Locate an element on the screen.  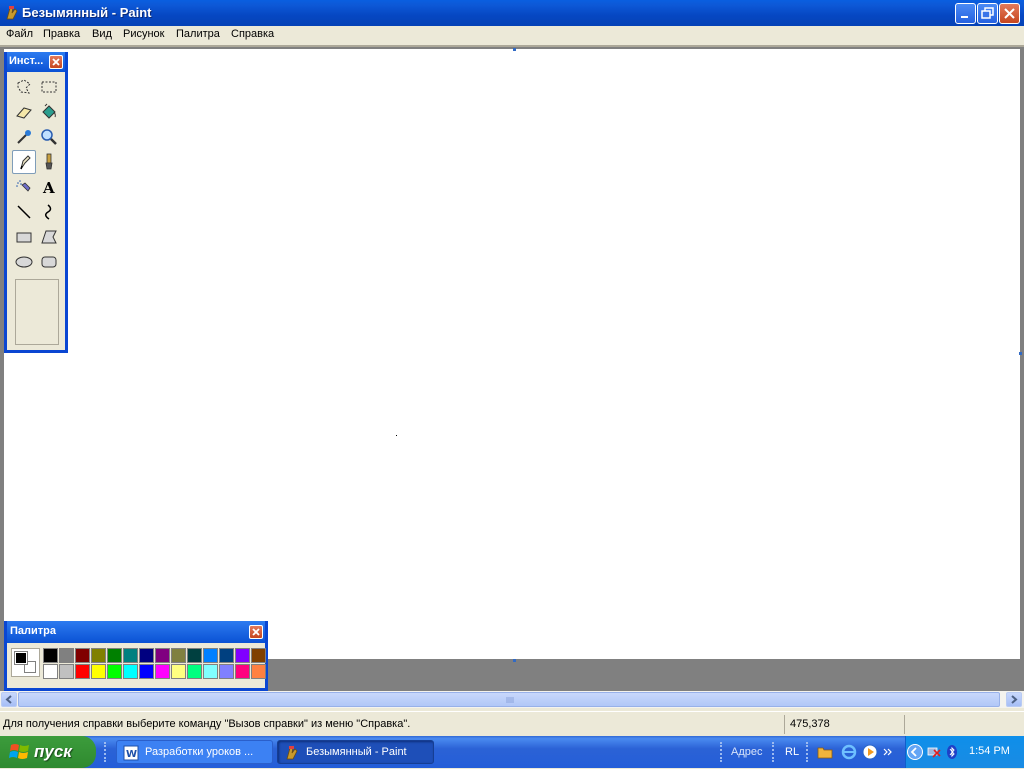
clock: 1:54 PM is located at coordinates (989, 751).